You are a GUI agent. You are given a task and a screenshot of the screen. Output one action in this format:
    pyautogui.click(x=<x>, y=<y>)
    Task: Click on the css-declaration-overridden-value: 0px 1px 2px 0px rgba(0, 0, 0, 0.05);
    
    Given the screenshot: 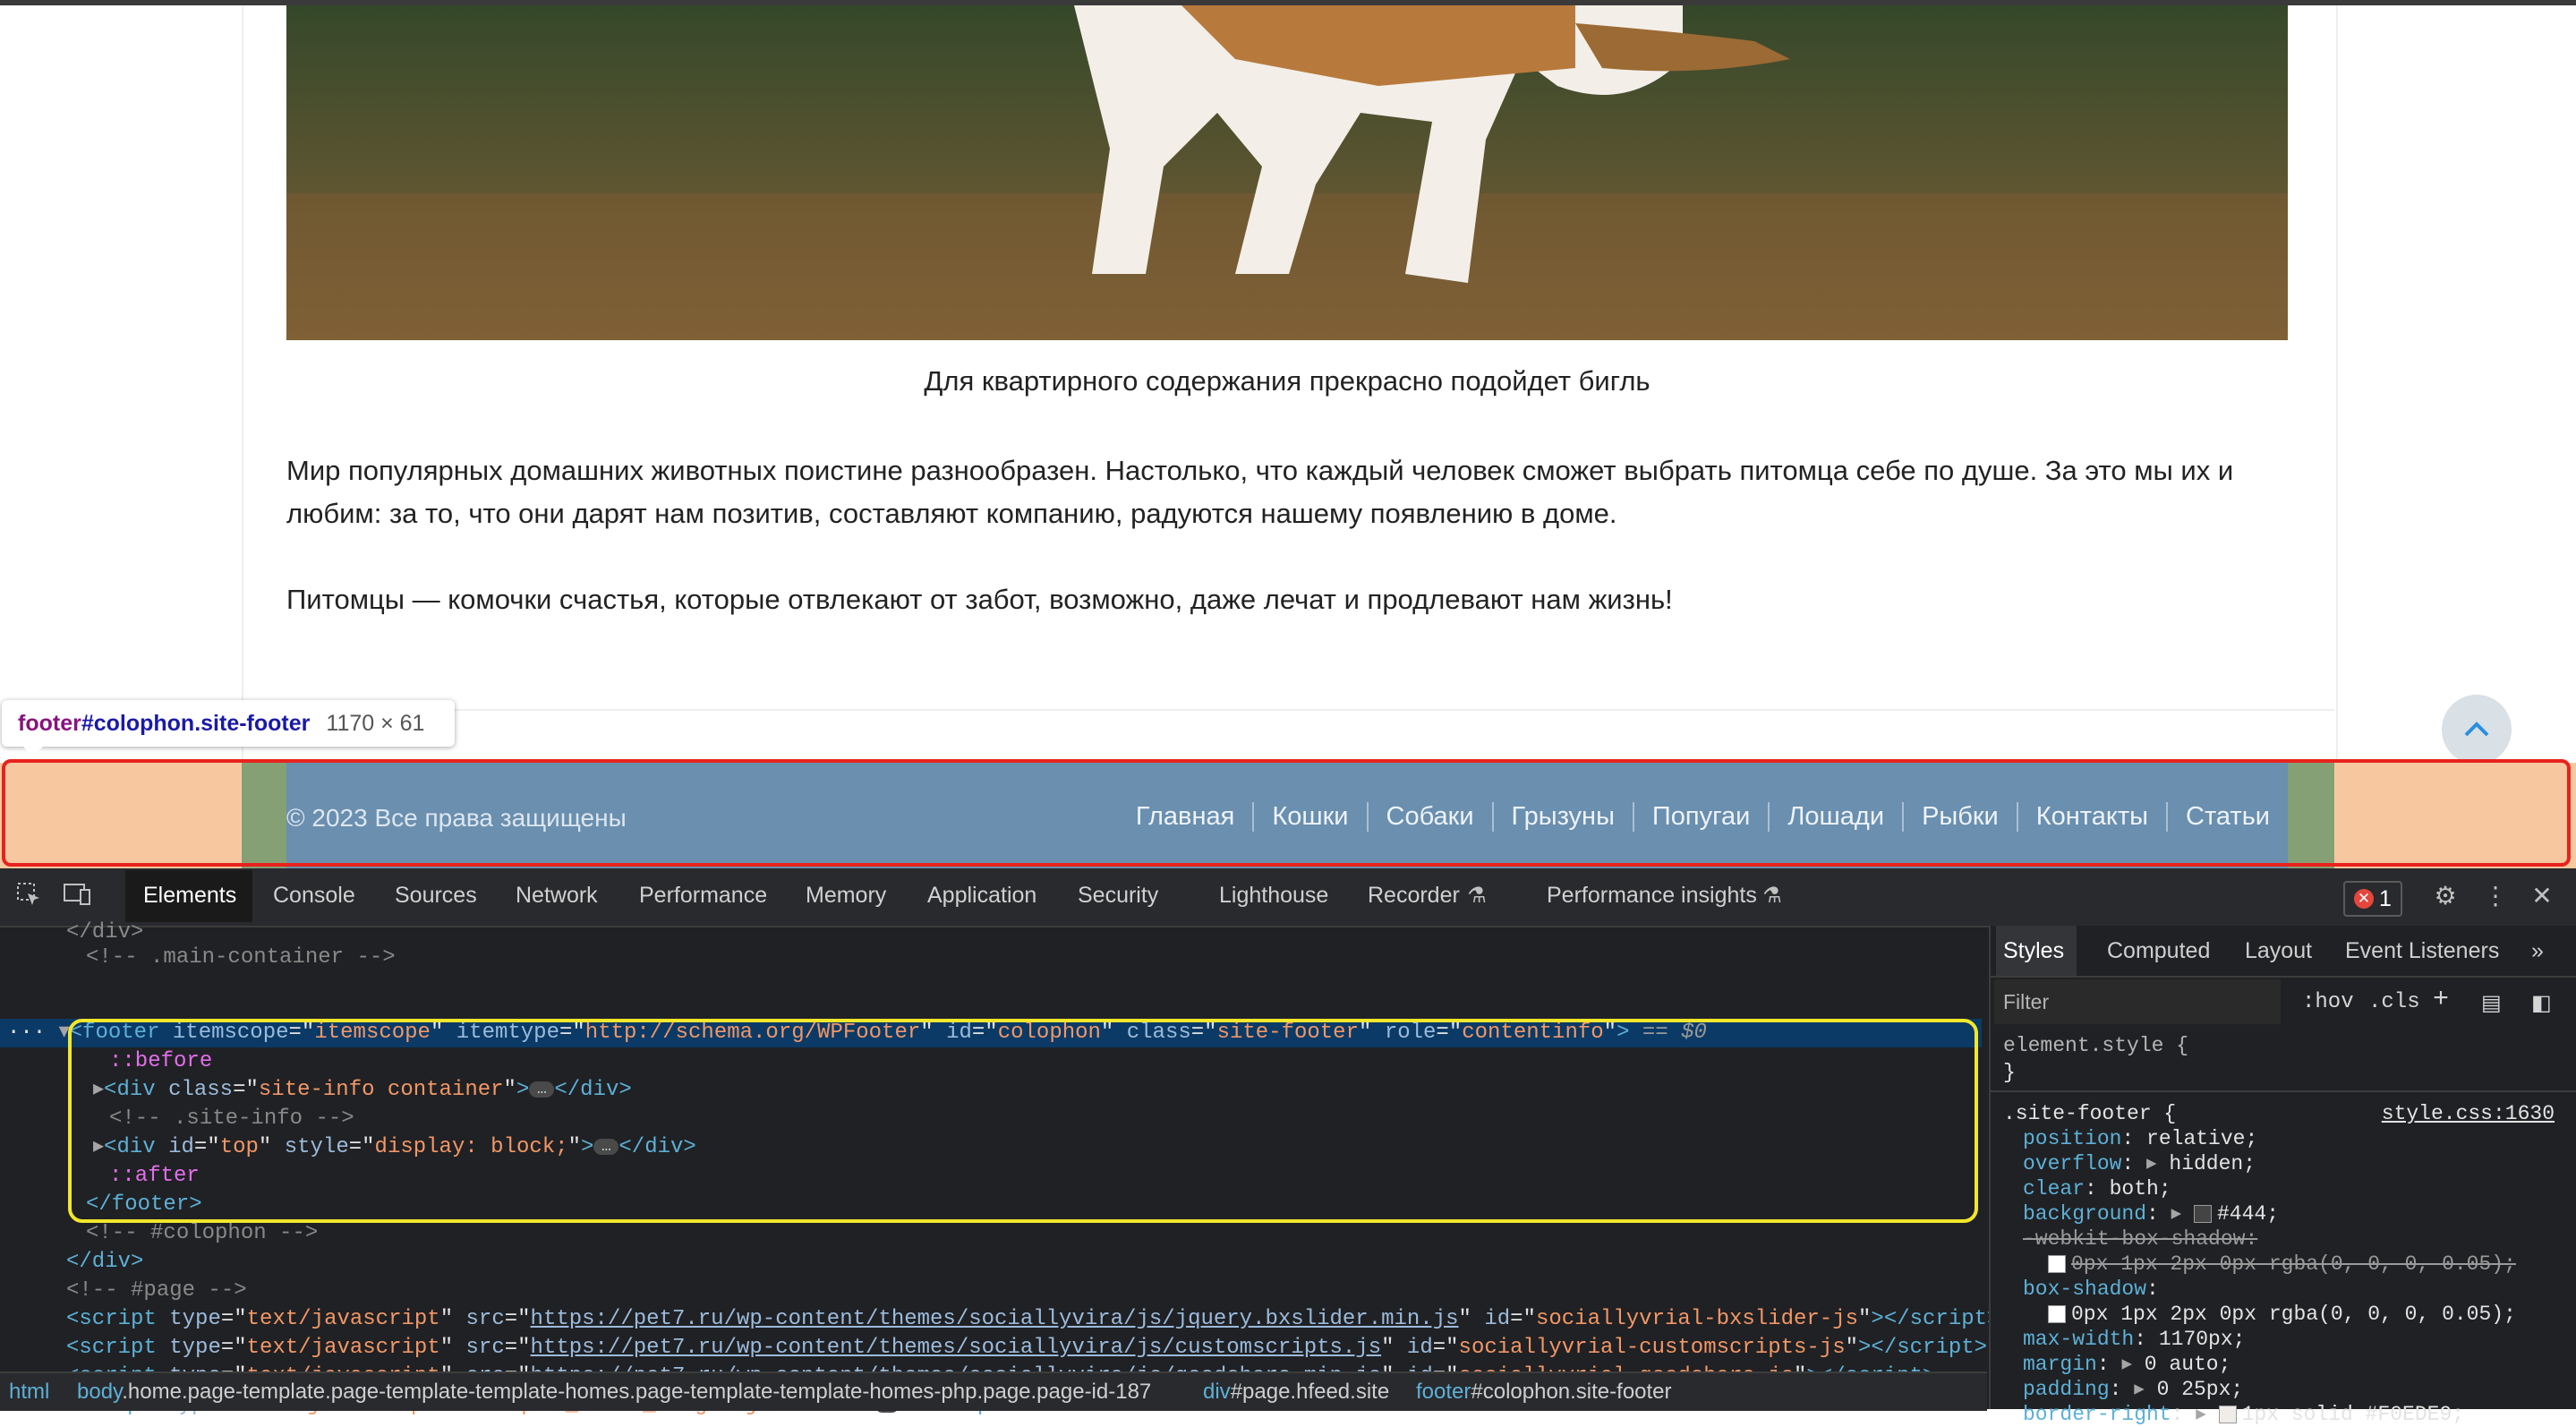 What is the action you would take?
    pyautogui.click(x=2282, y=1264)
    